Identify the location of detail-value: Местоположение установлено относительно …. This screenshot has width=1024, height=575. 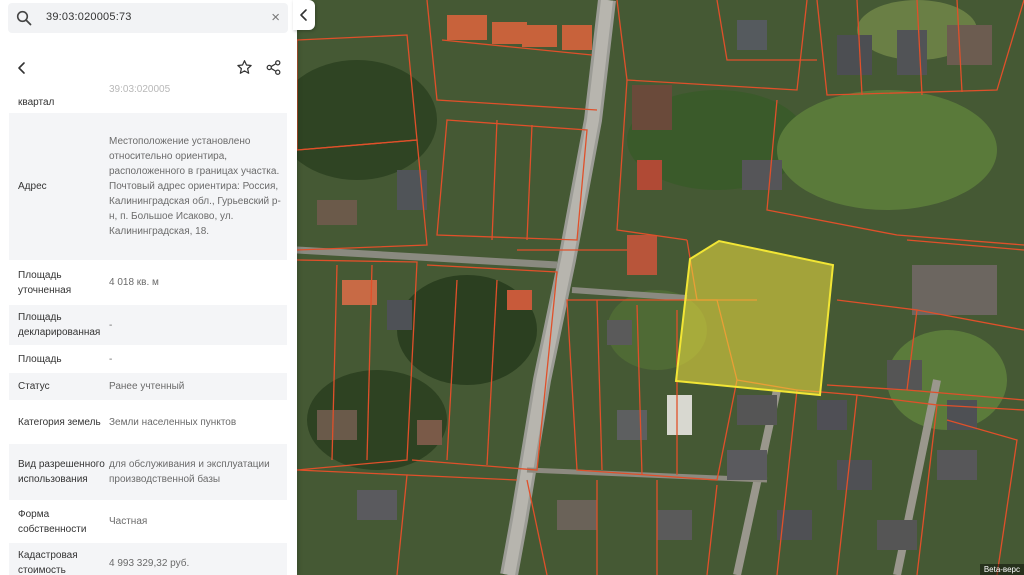
(195, 186).